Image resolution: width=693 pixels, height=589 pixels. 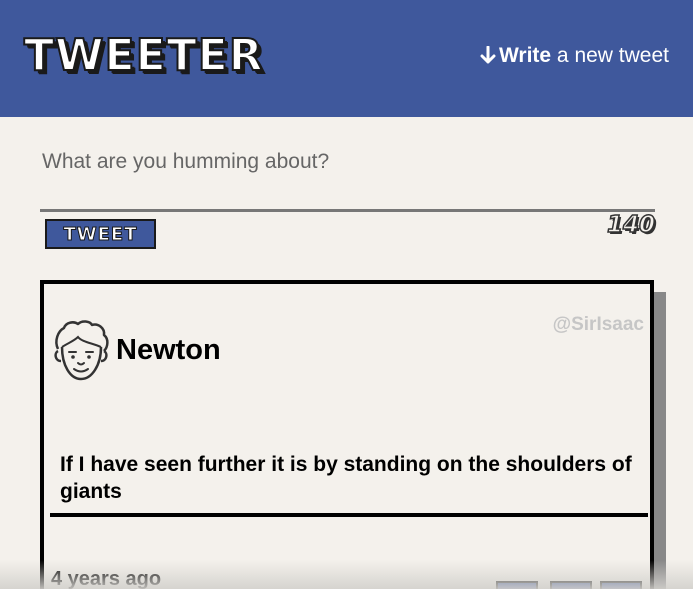 What do you see at coordinates (598, 324) in the screenshot?
I see `tweet-author-handle: @SirIsaac` at bounding box center [598, 324].